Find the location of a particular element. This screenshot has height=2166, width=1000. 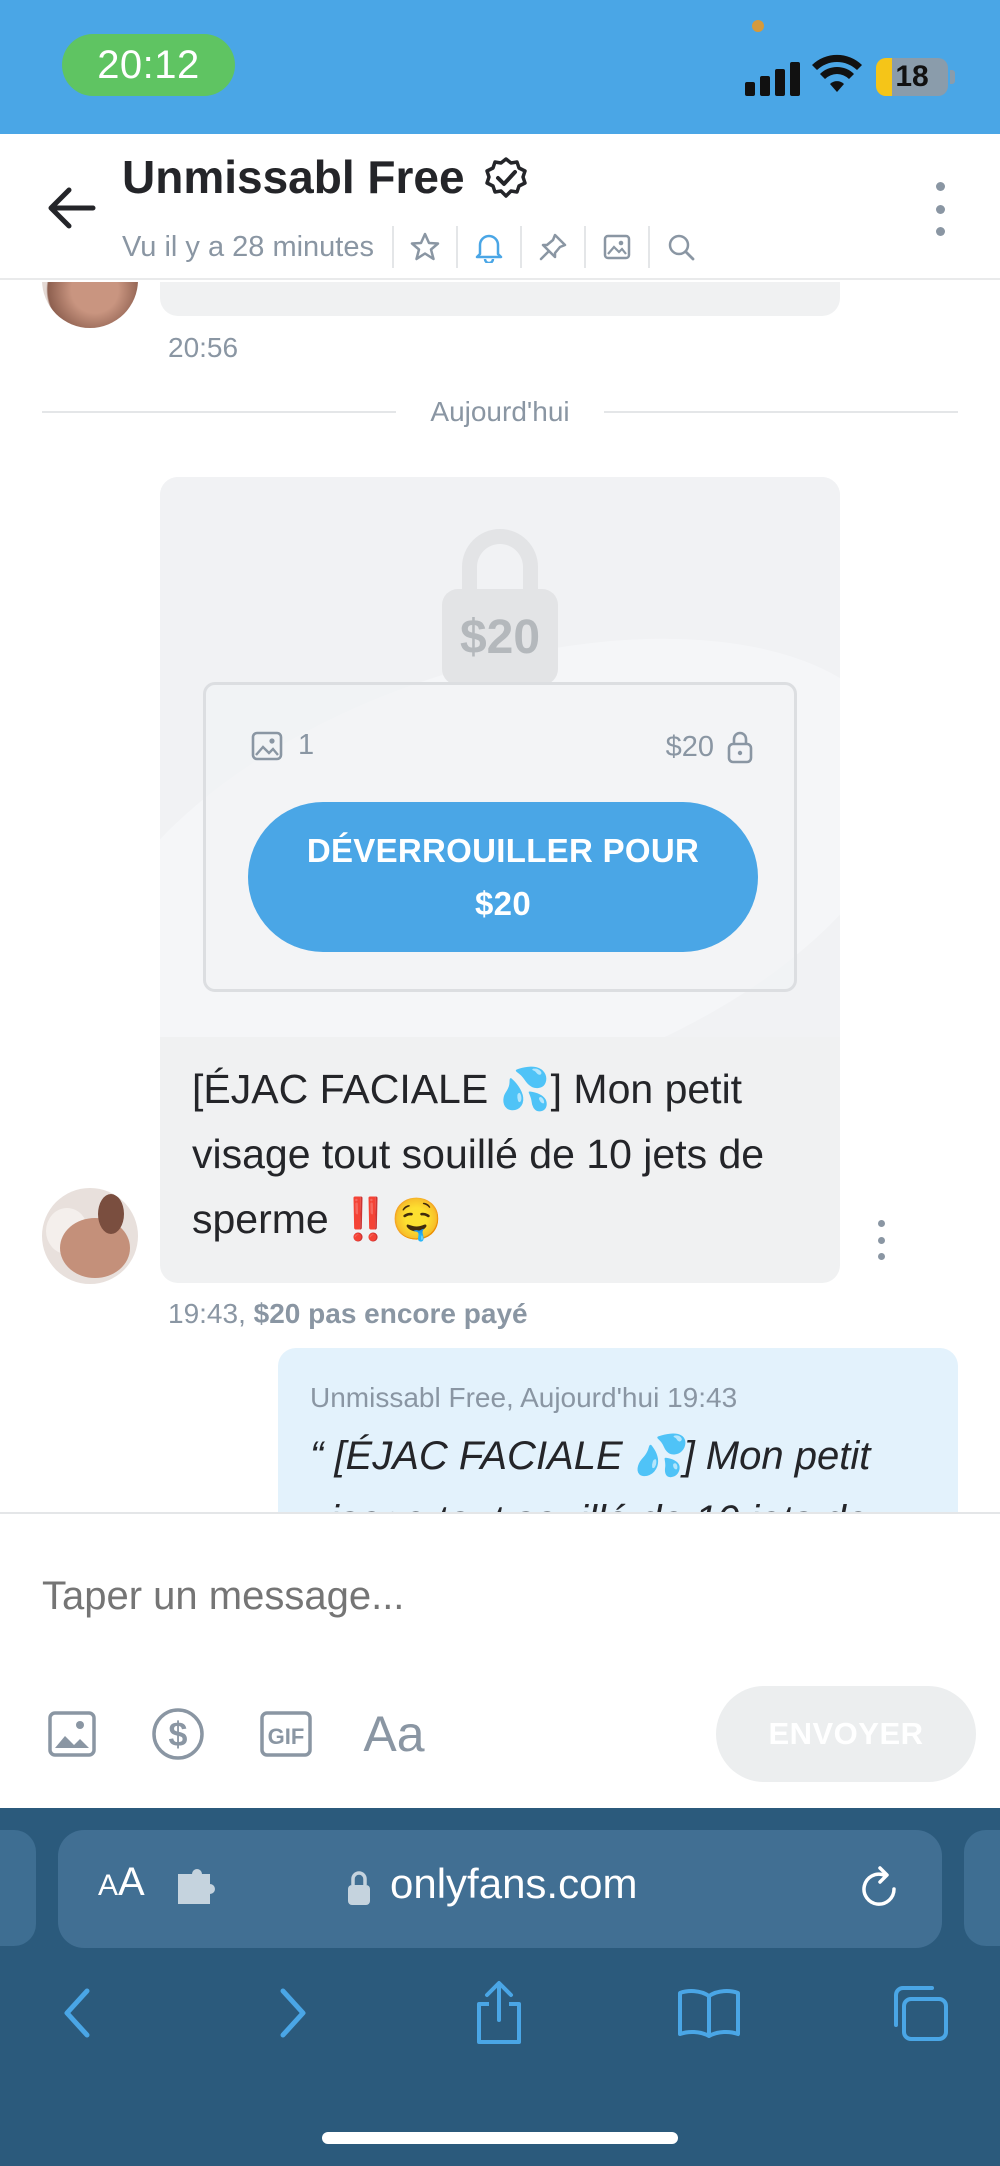

header-subline: Vu il y a 28 minutes is located at coordinates (417, 247).